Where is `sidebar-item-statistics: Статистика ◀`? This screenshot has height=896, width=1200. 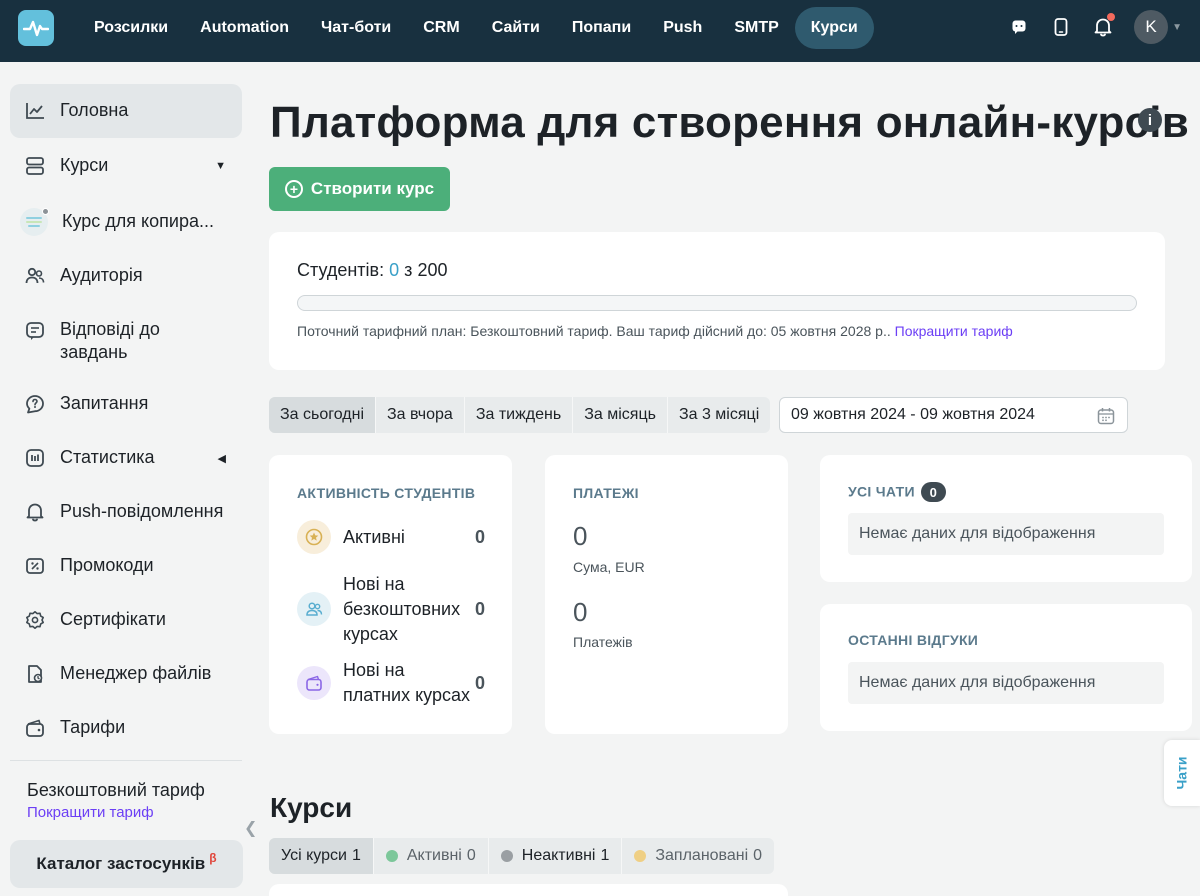
sidebar-item-statistics: Статистика ◀ is located at coordinates (126, 458).